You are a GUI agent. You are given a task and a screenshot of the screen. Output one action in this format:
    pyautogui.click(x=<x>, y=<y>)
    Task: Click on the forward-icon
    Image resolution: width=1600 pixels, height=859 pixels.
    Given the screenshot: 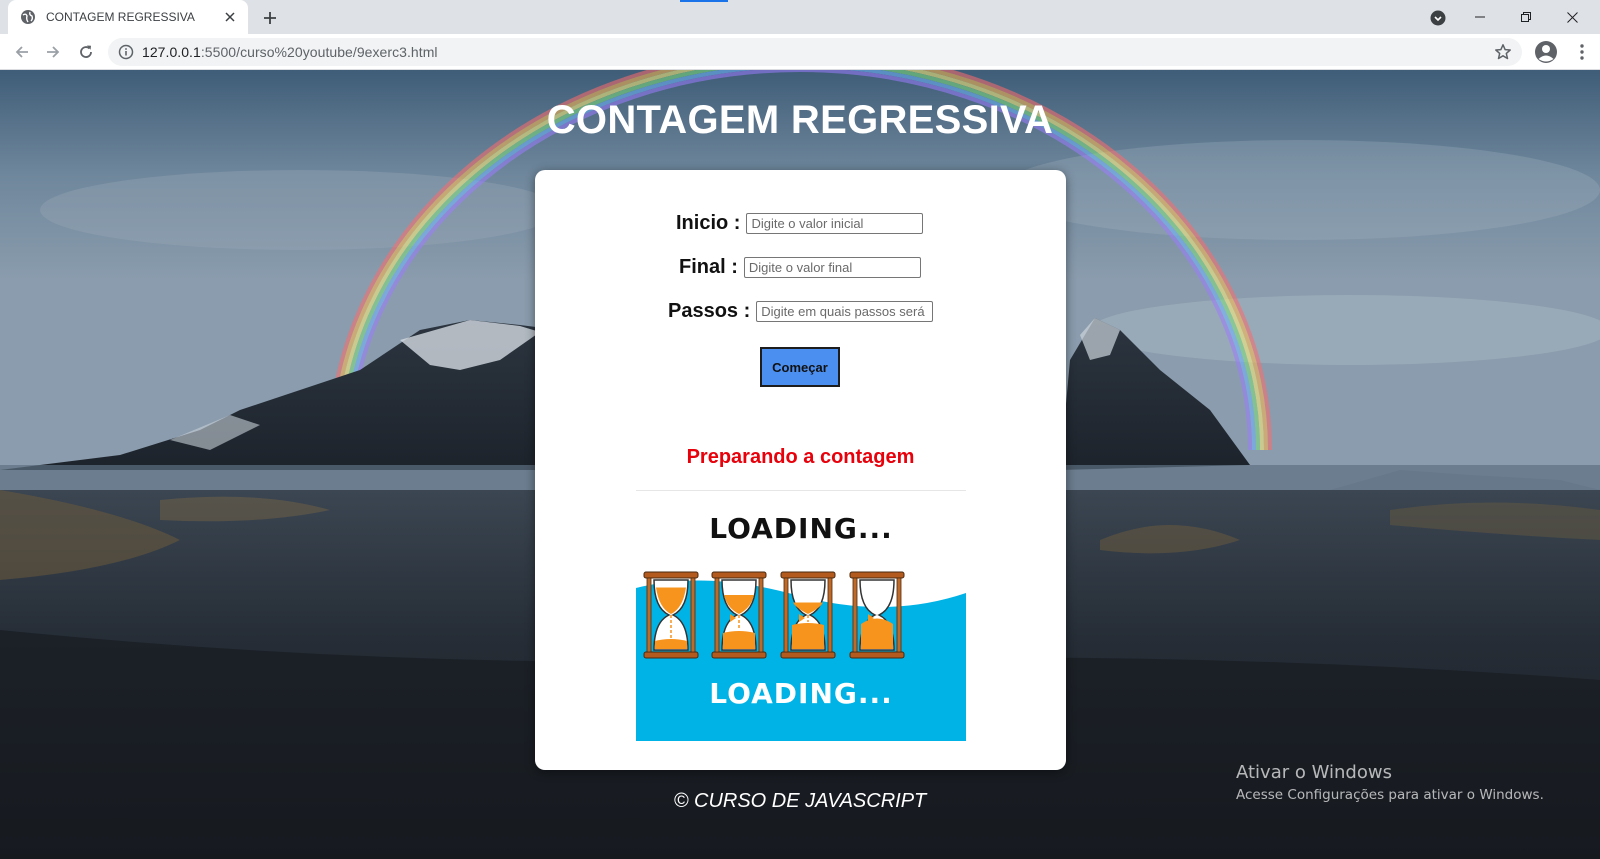 What is the action you would take?
    pyautogui.click(x=53, y=52)
    